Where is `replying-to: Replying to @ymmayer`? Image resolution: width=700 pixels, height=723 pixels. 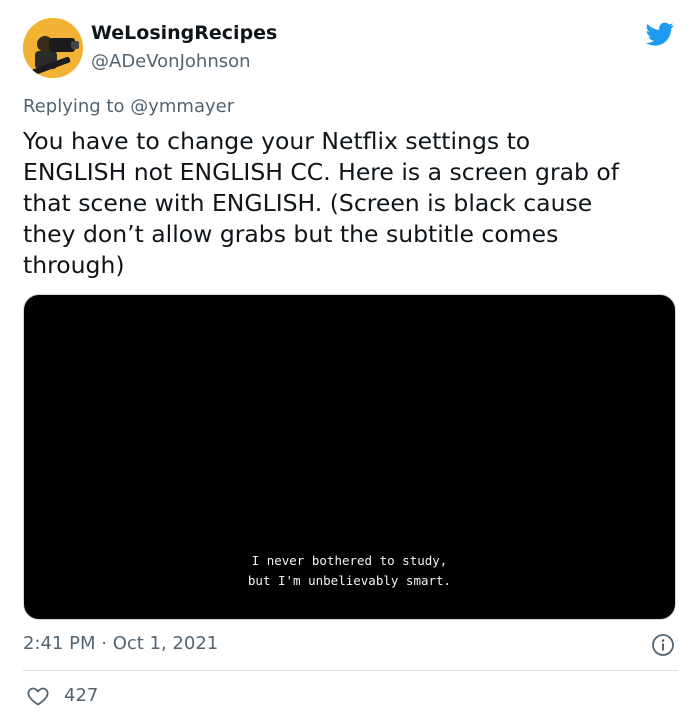 replying-to: Replying to @ymmayer is located at coordinates (128, 106).